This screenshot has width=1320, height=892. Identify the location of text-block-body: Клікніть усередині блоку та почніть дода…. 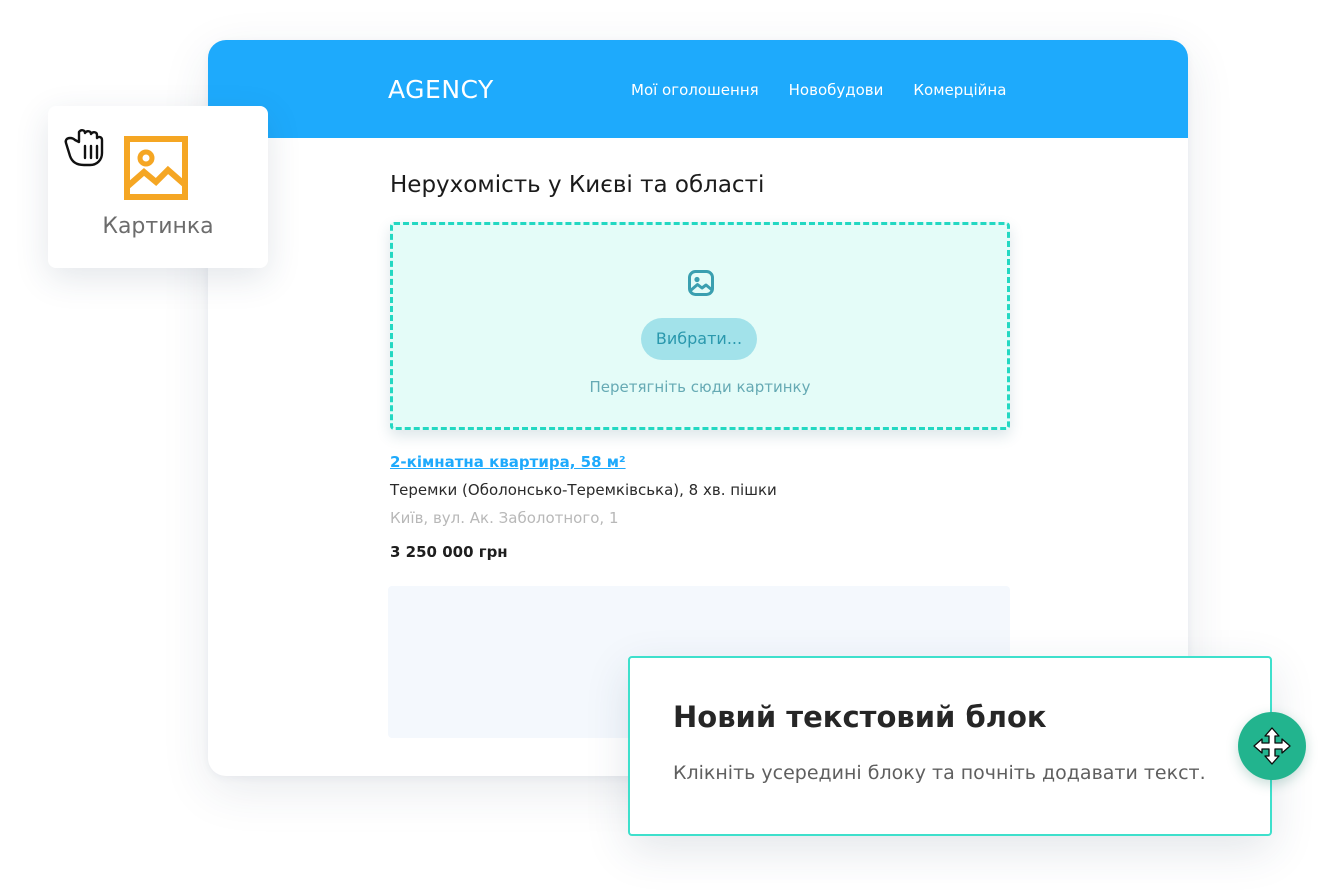
(939, 773).